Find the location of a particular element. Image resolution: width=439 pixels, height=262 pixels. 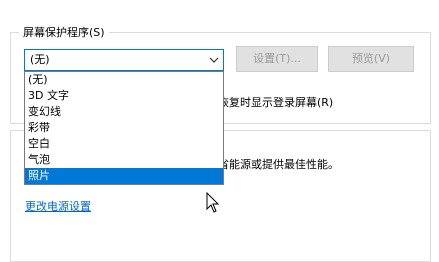

dropdown-option: (无) is located at coordinates (124, 80).